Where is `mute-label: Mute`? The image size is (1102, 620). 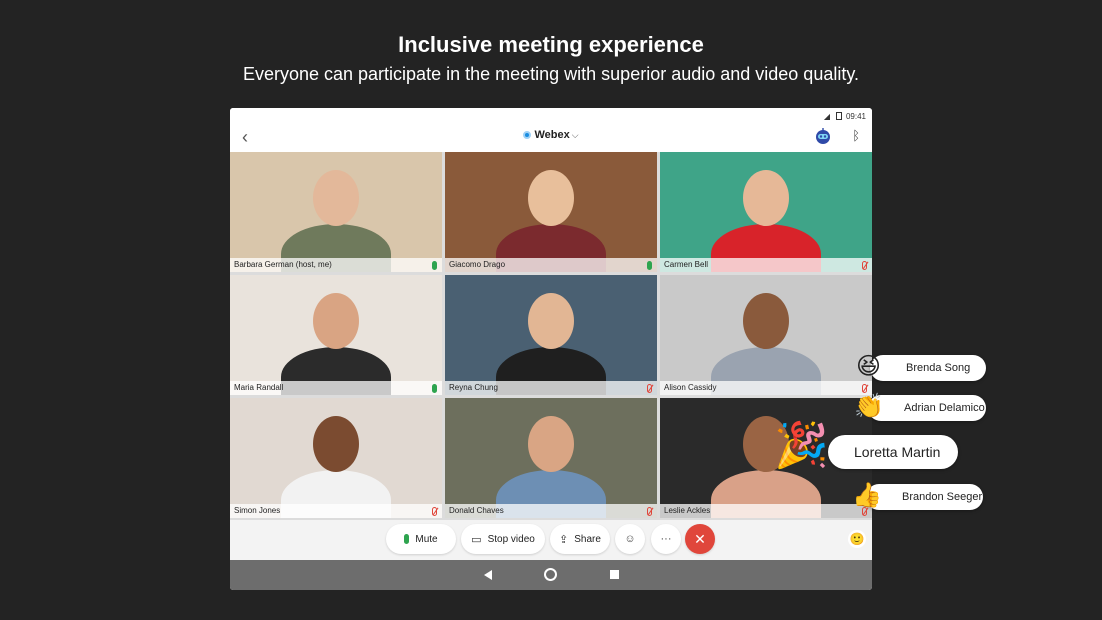
mute-label: Mute is located at coordinates (426, 539).